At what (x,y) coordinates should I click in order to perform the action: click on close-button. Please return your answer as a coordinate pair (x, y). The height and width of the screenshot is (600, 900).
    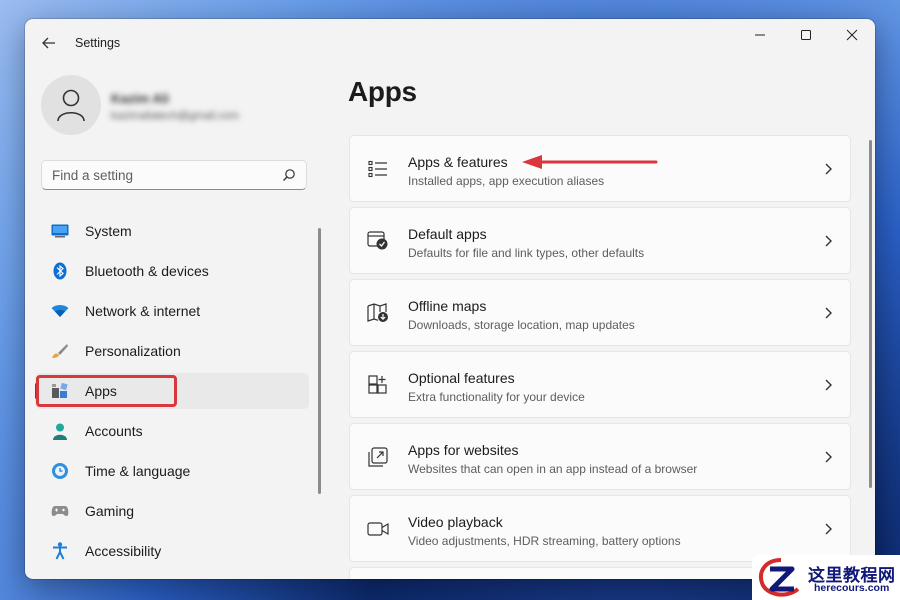
    Looking at the image, I should click on (852, 35).